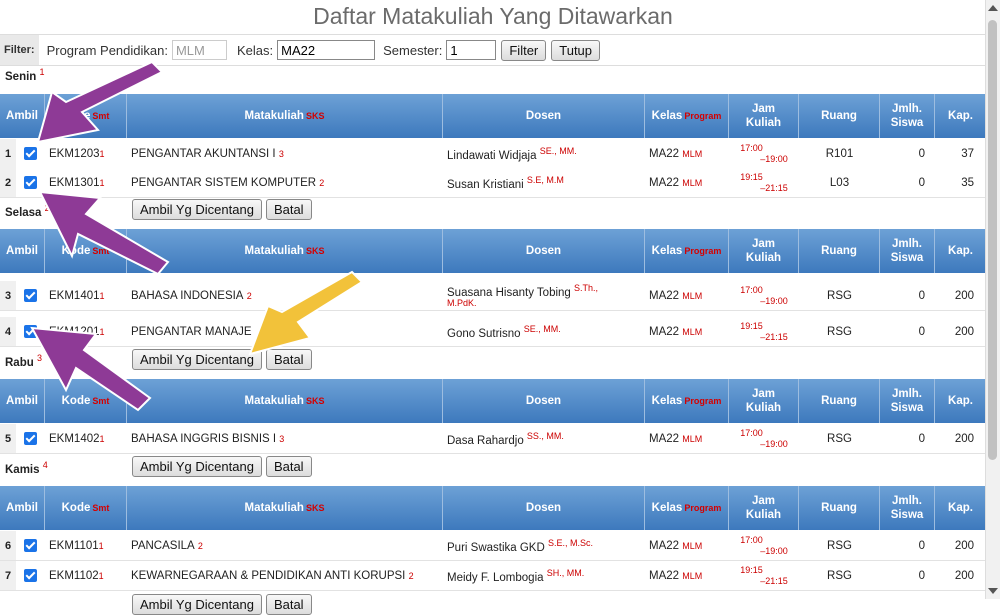 The width and height of the screenshot is (1000, 615). Describe the element at coordinates (76, 545) in the screenshot. I see `kode-cell: EKM1101 1` at that location.